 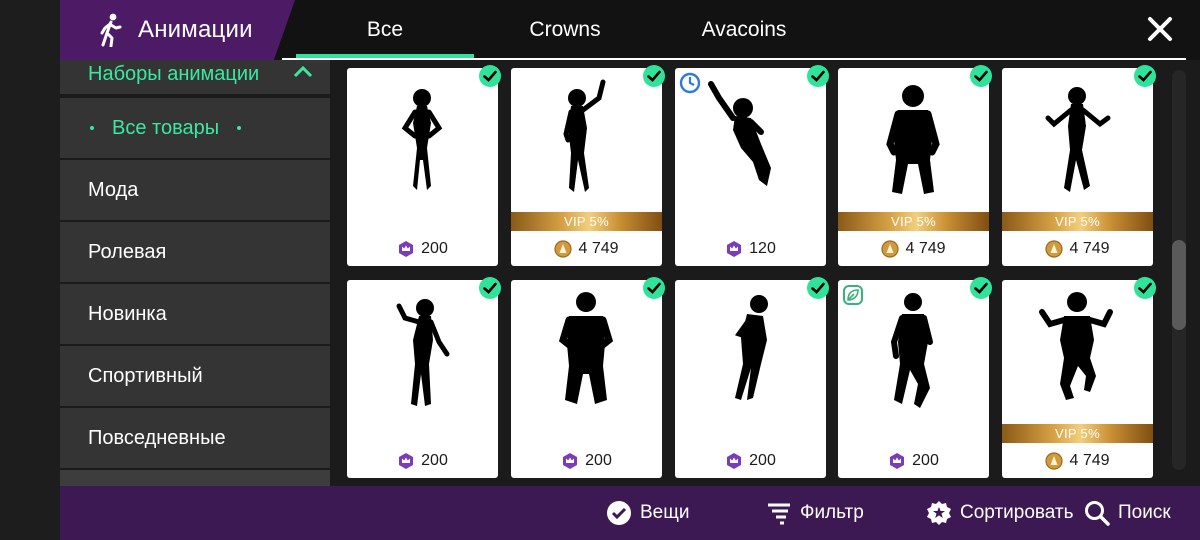 What do you see at coordinates (157, 437) in the screenshot?
I see `sidebar-item-label: Повседневные` at bounding box center [157, 437].